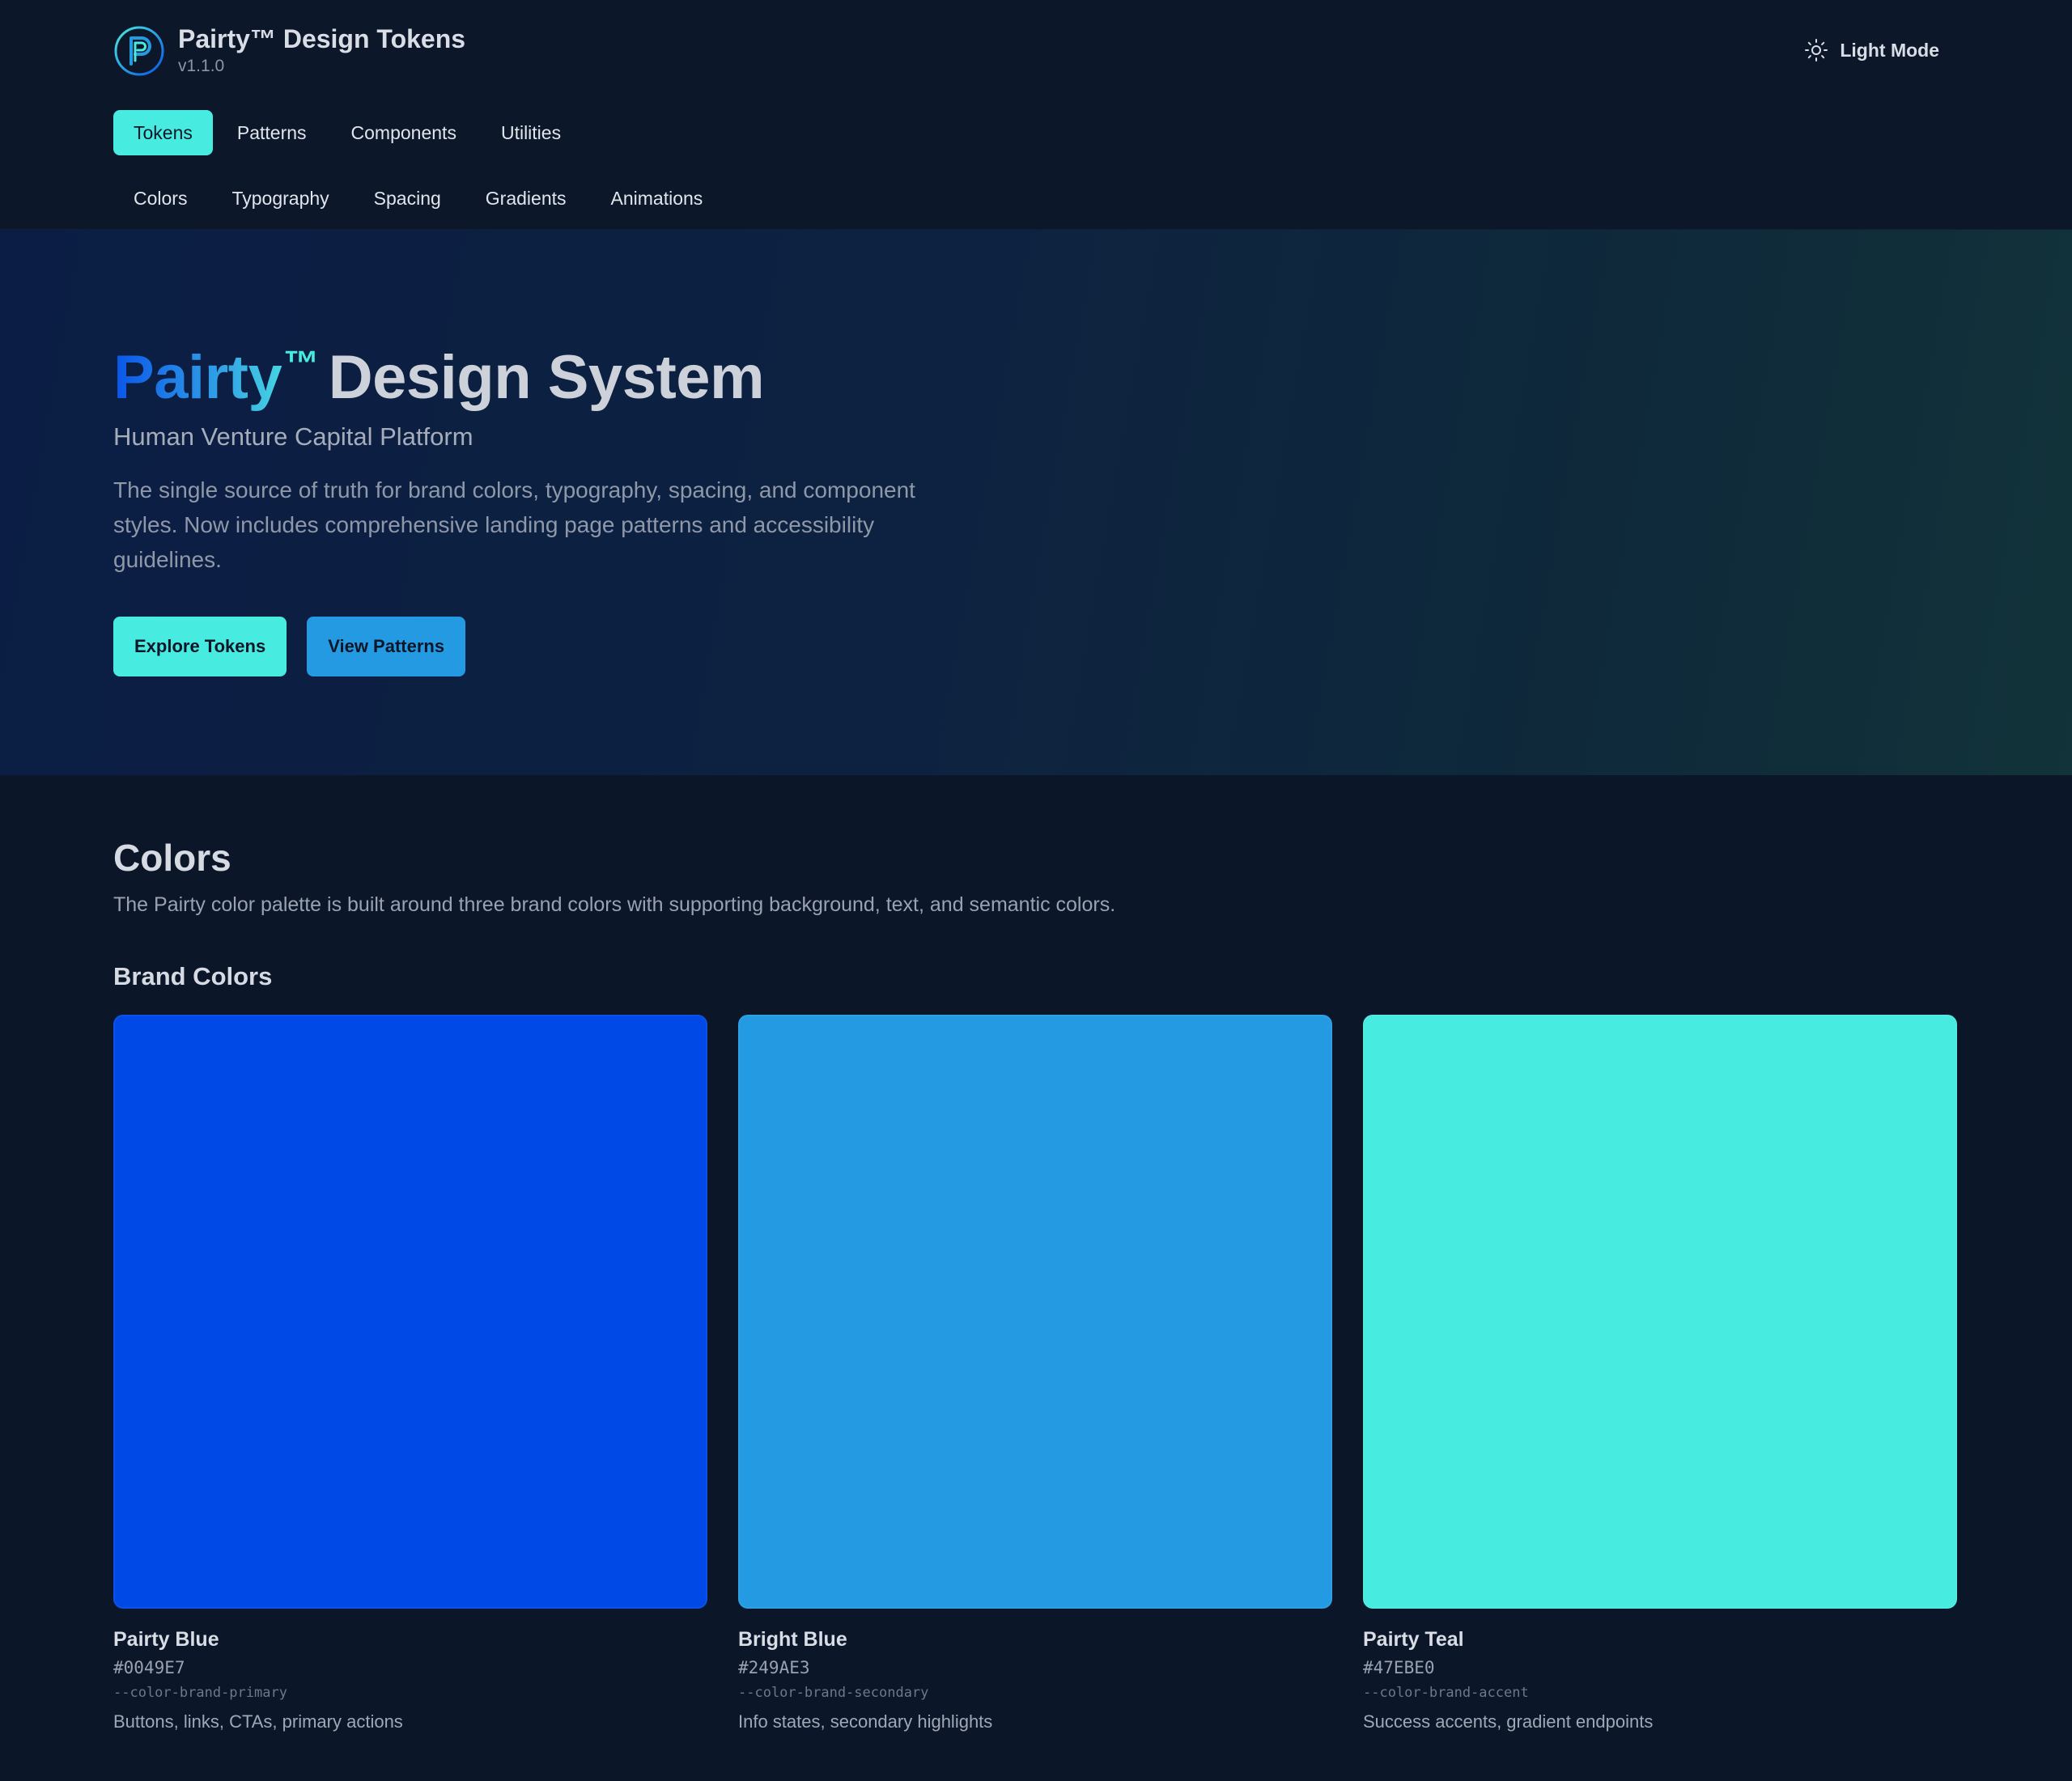  I want to click on version-label: v1.1.0, so click(201, 66).